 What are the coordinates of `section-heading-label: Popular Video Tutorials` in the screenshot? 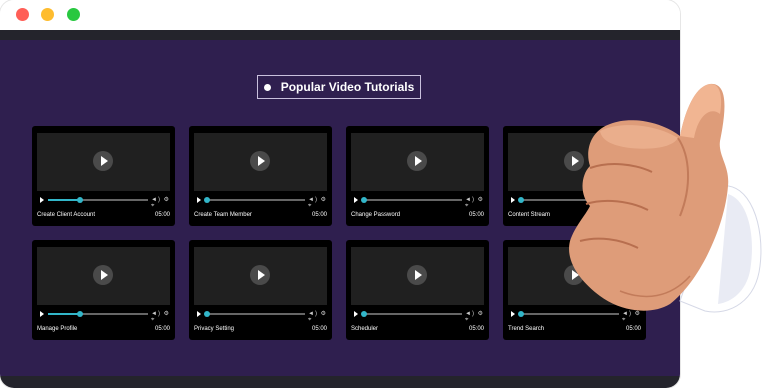 It's located at (347, 87).